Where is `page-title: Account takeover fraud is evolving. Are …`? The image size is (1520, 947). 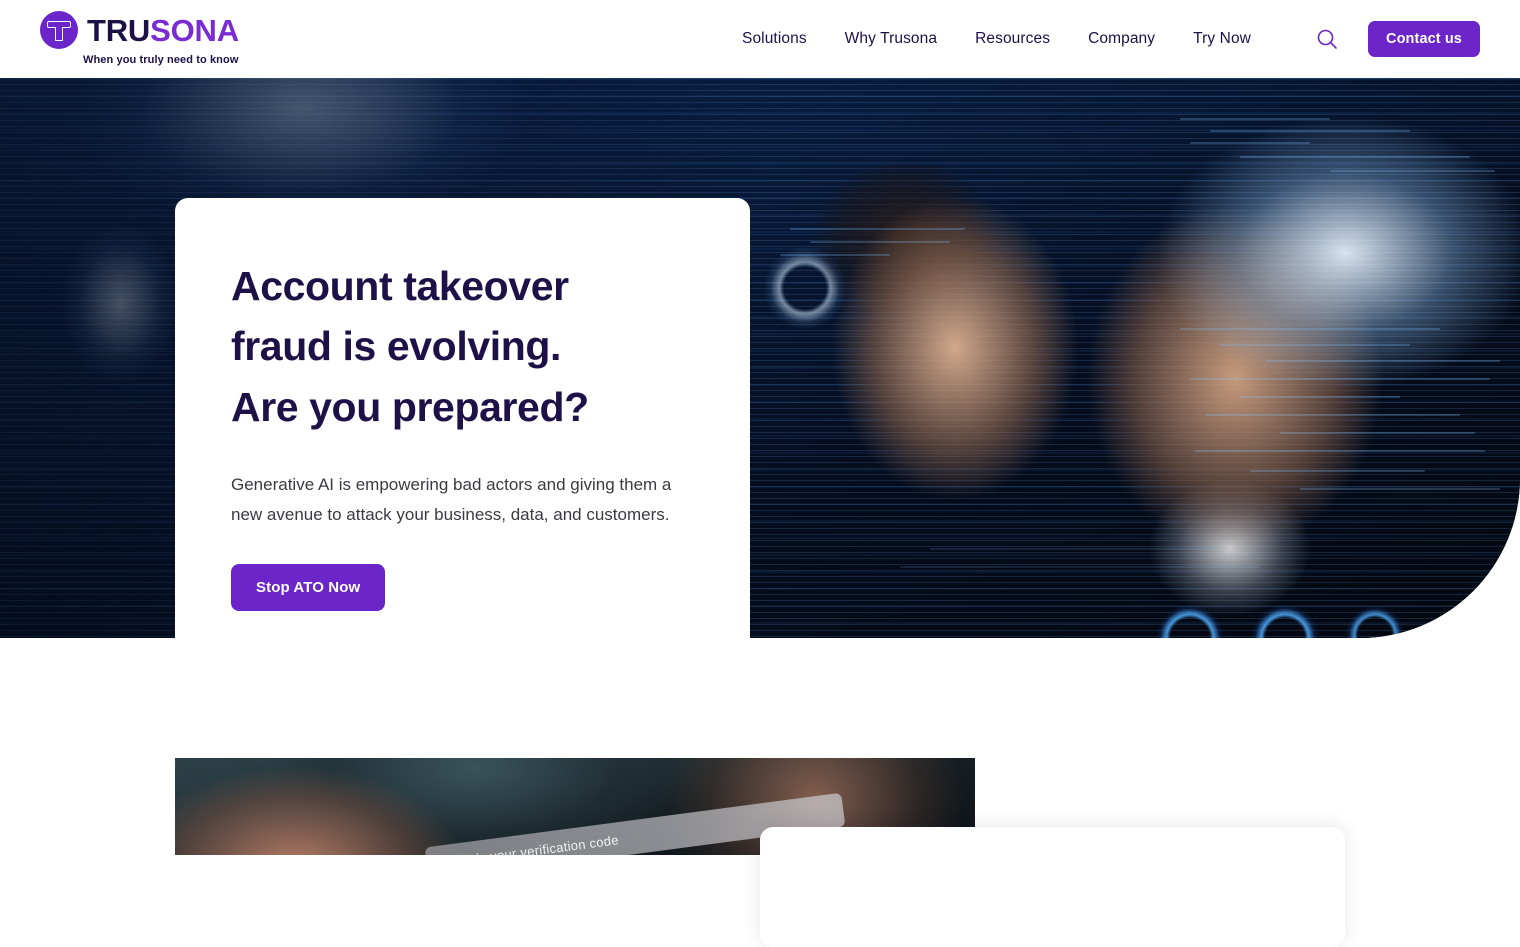 page-title: Account takeover fraud is evolving. Are … is located at coordinates (462, 346).